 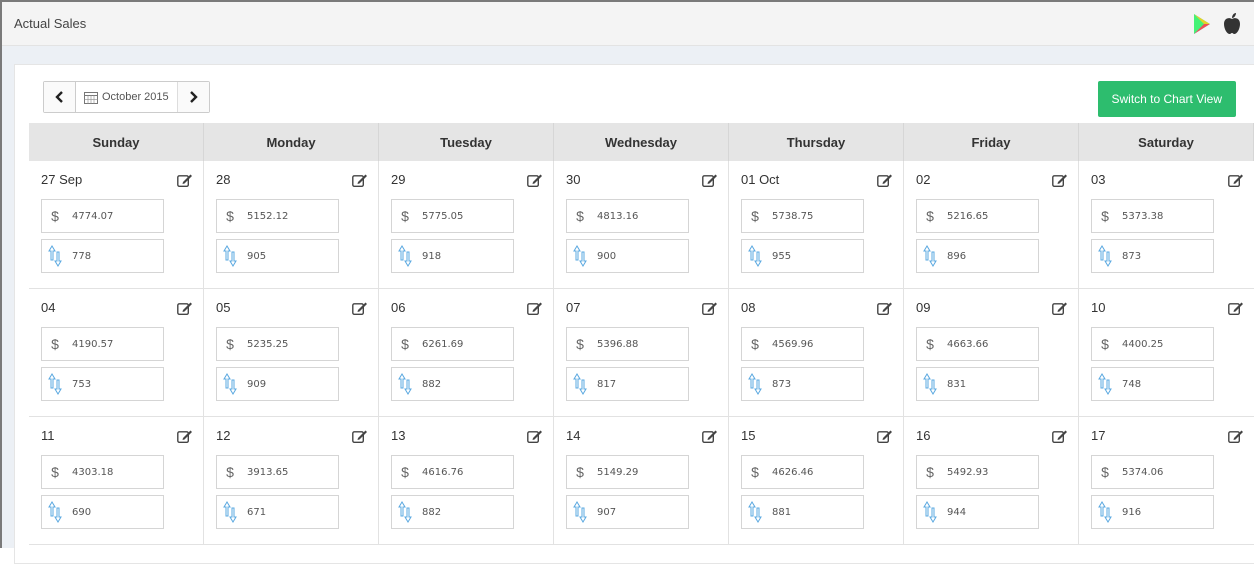 I want to click on transaction-count-field: 753, so click(x=102, y=384).